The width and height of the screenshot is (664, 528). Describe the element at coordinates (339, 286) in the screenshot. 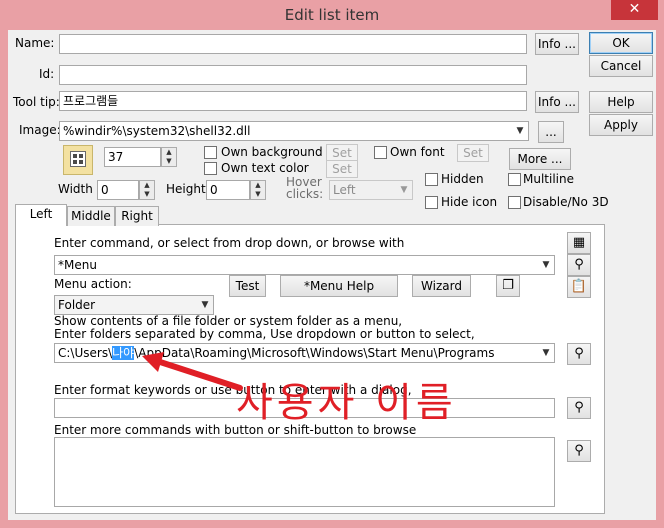

I see `menu-help-button: *Menu Help` at that location.